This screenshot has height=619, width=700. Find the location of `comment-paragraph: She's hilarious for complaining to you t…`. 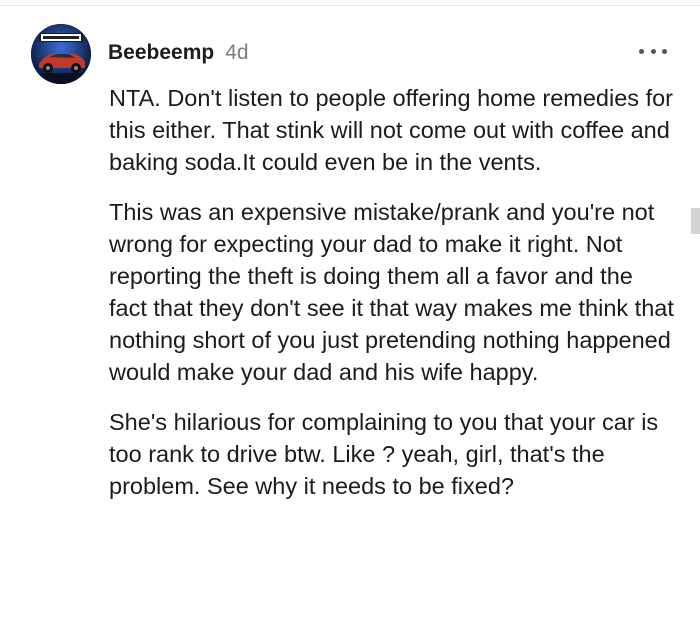

comment-paragraph: She's hilarious for complaining to you t… is located at coordinates (384, 454).